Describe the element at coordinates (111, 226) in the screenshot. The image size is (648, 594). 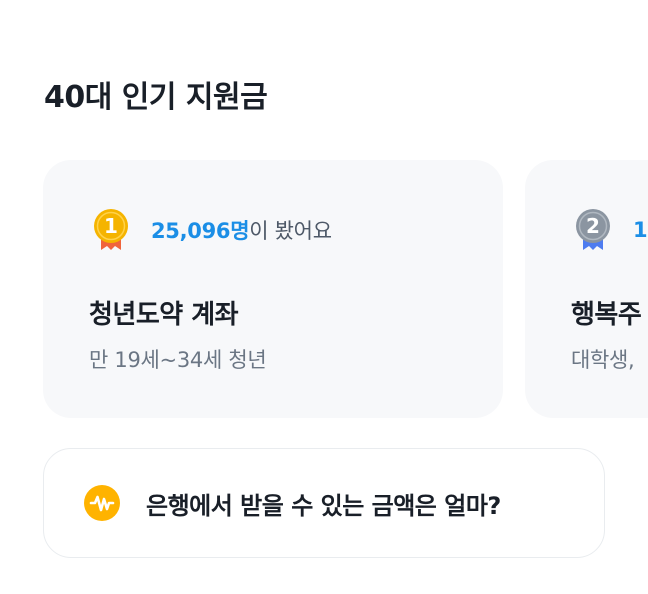
I see `medal-rank-label: 1` at that location.